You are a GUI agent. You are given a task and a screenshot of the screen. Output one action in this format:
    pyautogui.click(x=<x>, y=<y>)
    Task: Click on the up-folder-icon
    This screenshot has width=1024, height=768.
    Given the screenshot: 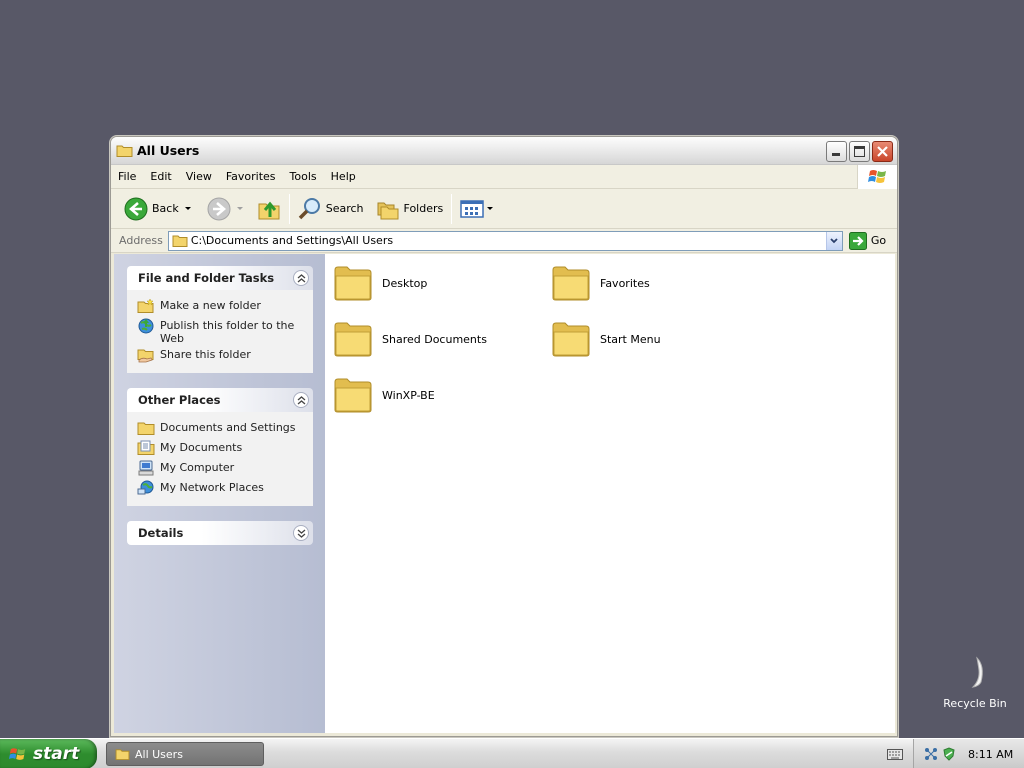 What is the action you would take?
    pyautogui.click(x=269, y=210)
    